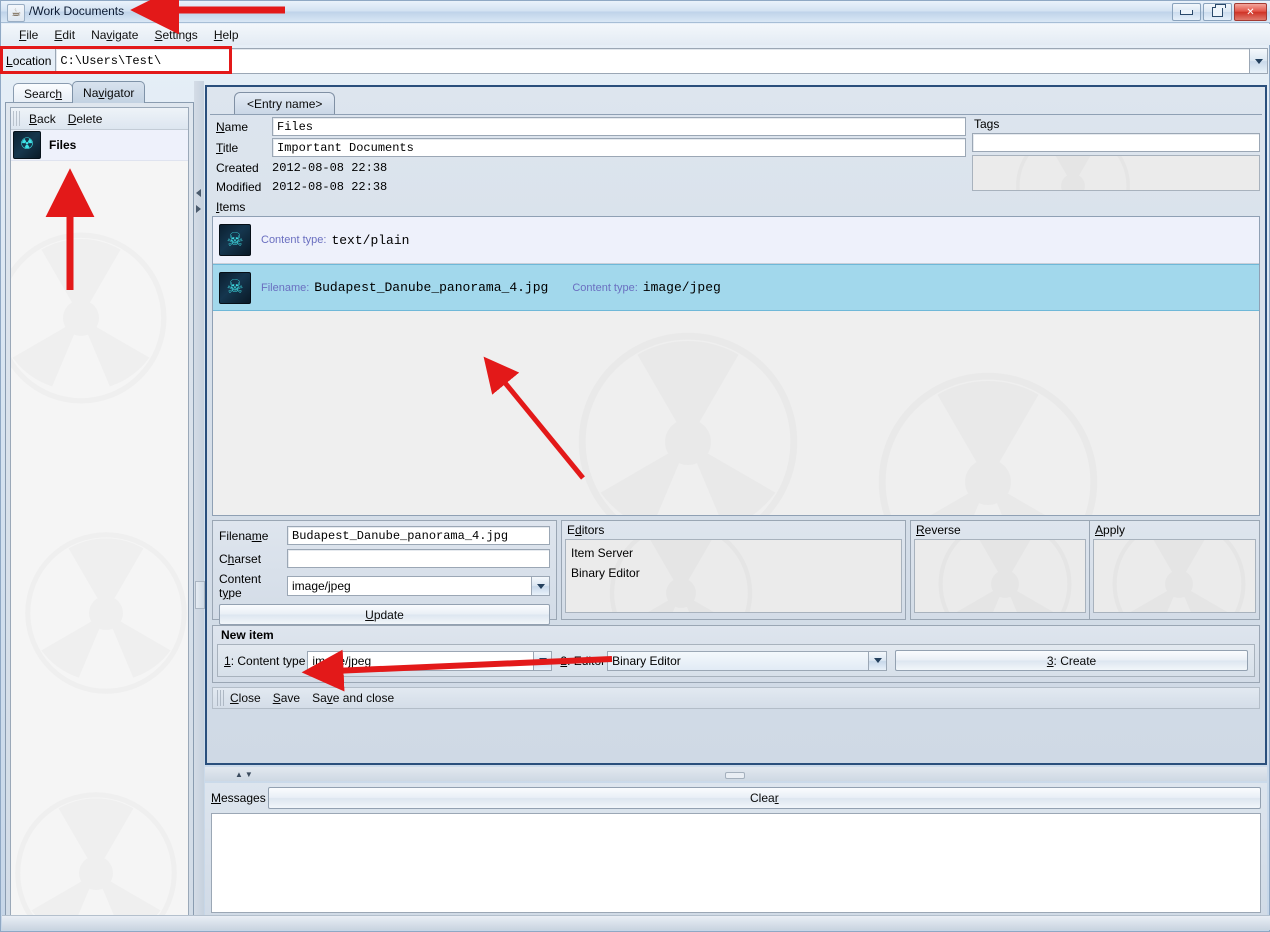 Image resolution: width=1270 pixels, height=932 pixels. I want to click on new-item-content-type-combo: image/jpeg, so click(430, 660).